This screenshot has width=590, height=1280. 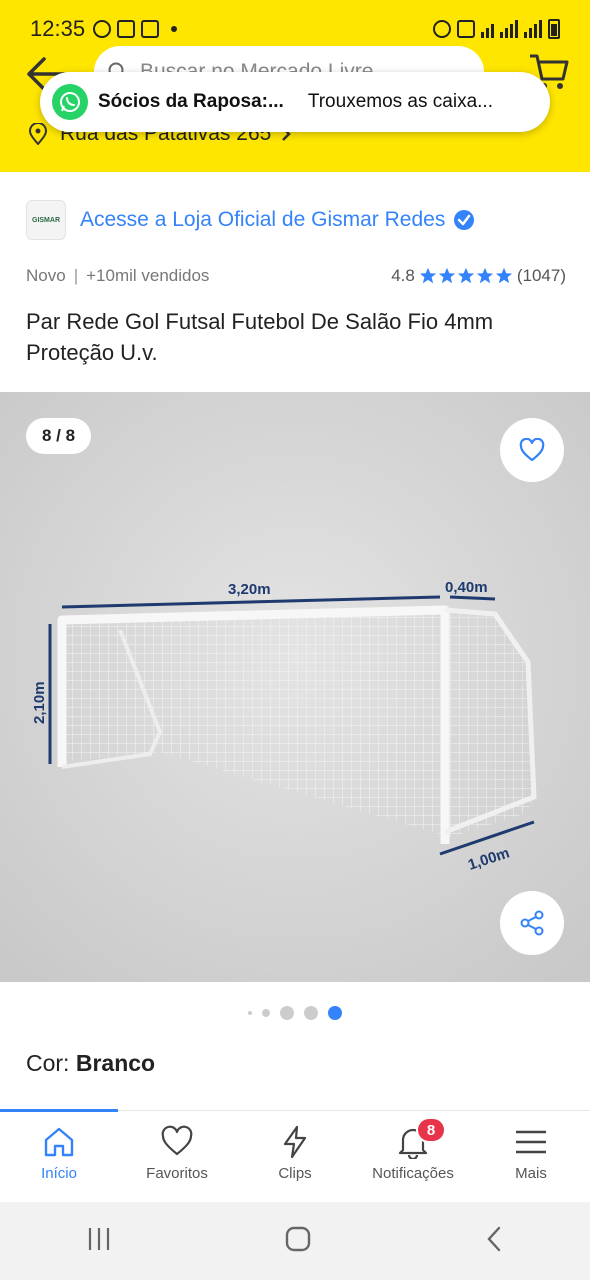 I want to click on signal-2-icon, so click(x=533, y=29).